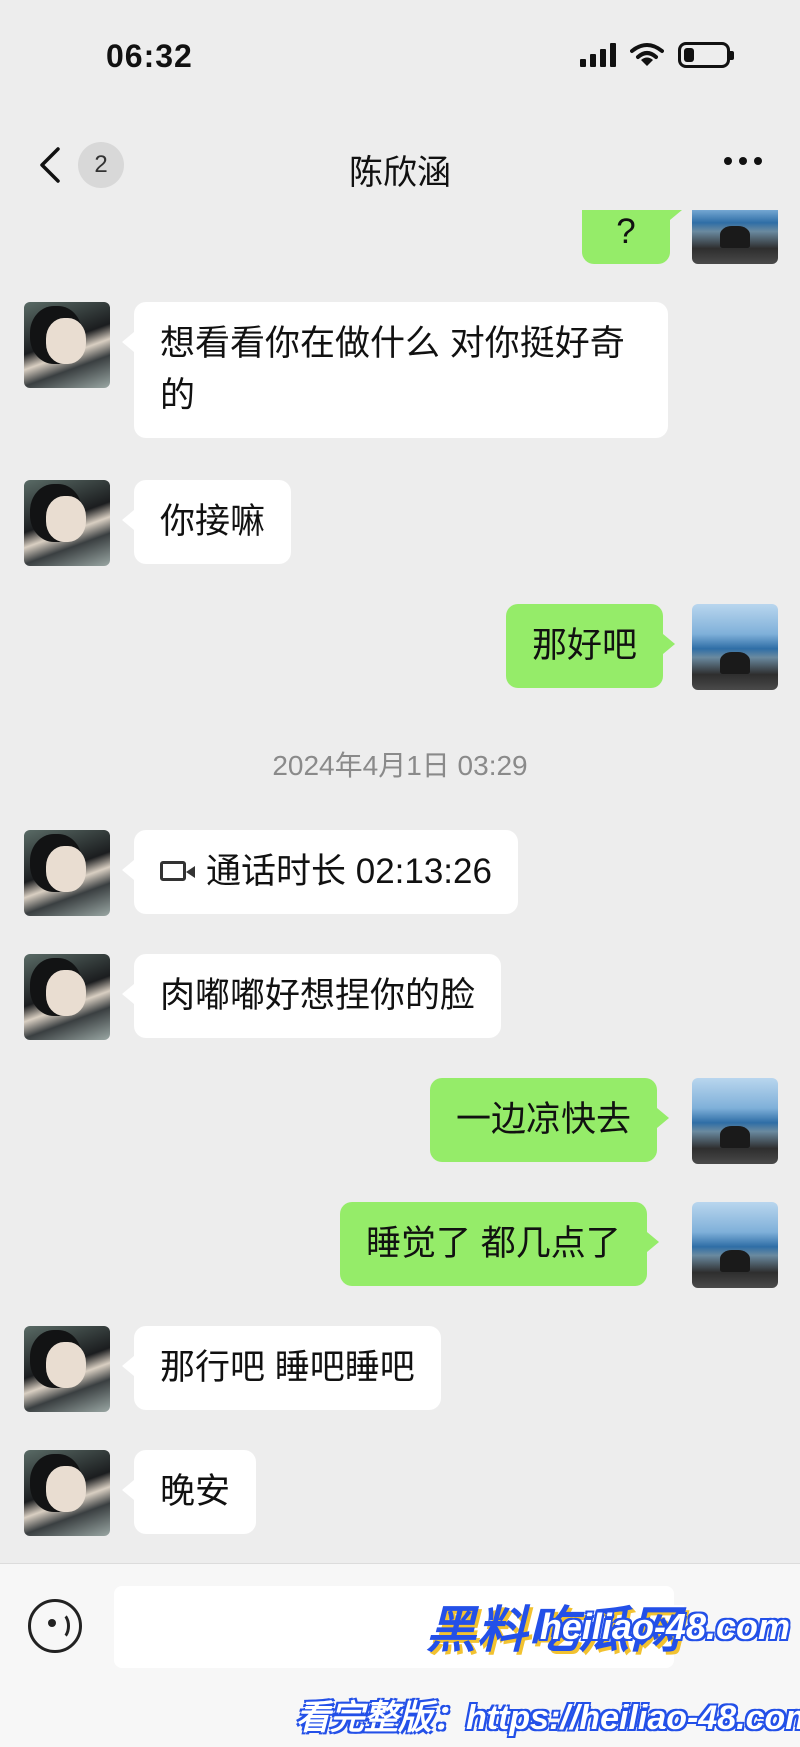 Image resolution: width=800 pixels, height=1747 pixels. I want to click on battery-icon, so click(706, 55).